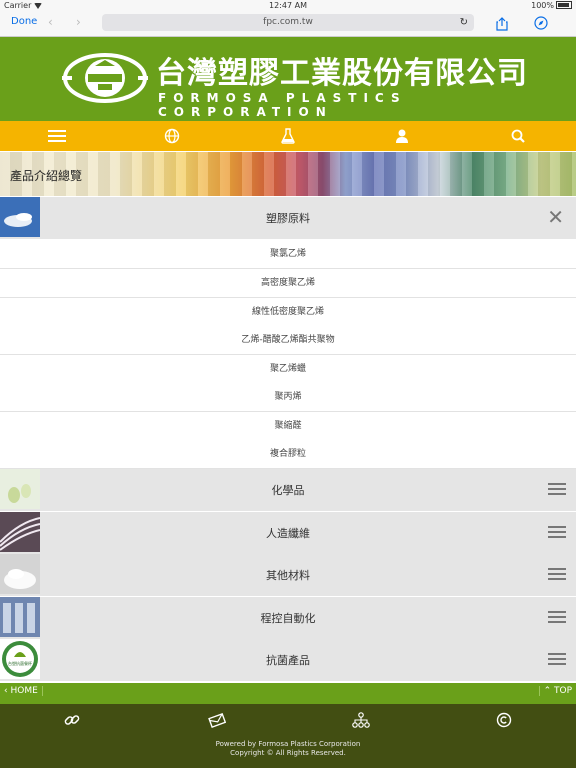 The width and height of the screenshot is (576, 768). I want to click on category-fibers: 人造纖維, so click(288, 533).